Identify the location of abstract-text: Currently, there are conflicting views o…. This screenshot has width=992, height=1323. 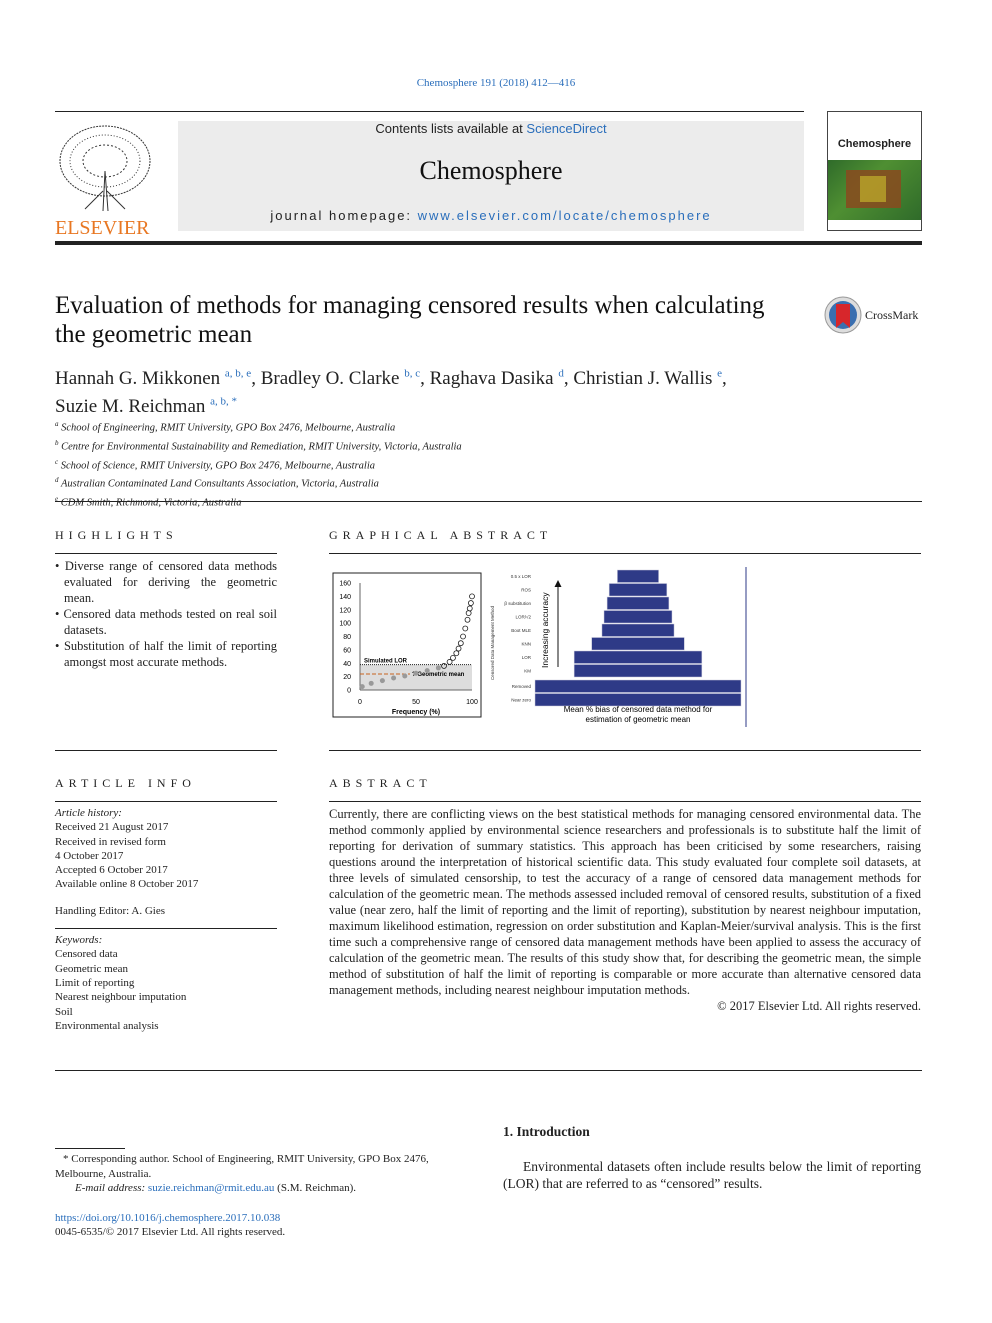
(625, 902).